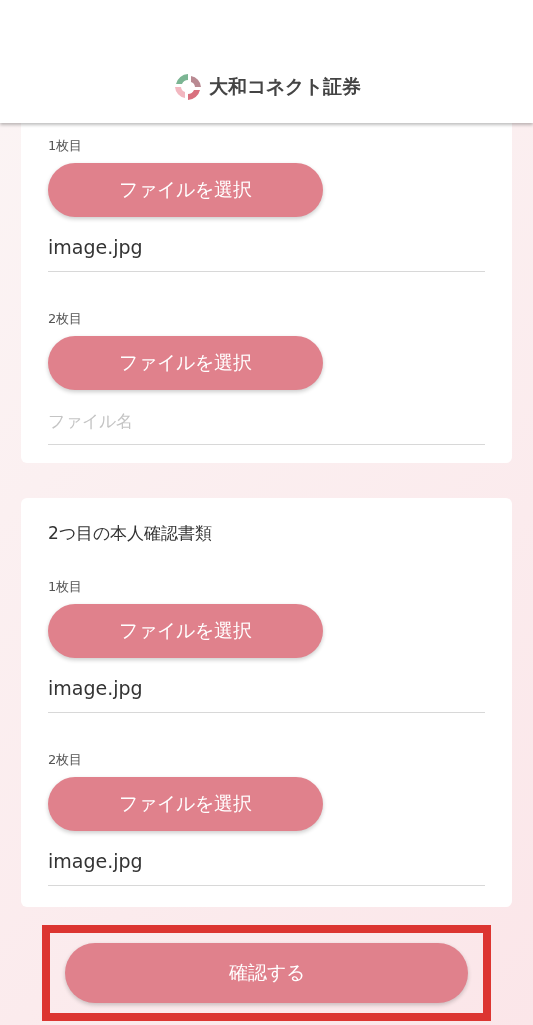 The width and height of the screenshot is (533, 1025). What do you see at coordinates (266, 417) in the screenshot?
I see `file-name-field: ファイル名` at bounding box center [266, 417].